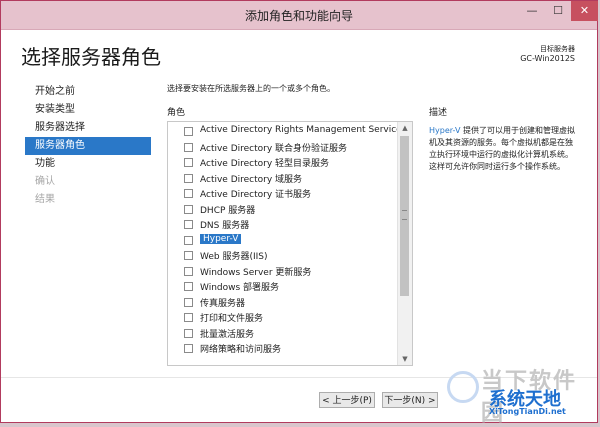  What do you see at coordinates (282, 256) in the screenshot?
I see `role-row: Web 服务器(IIS)` at bounding box center [282, 256].